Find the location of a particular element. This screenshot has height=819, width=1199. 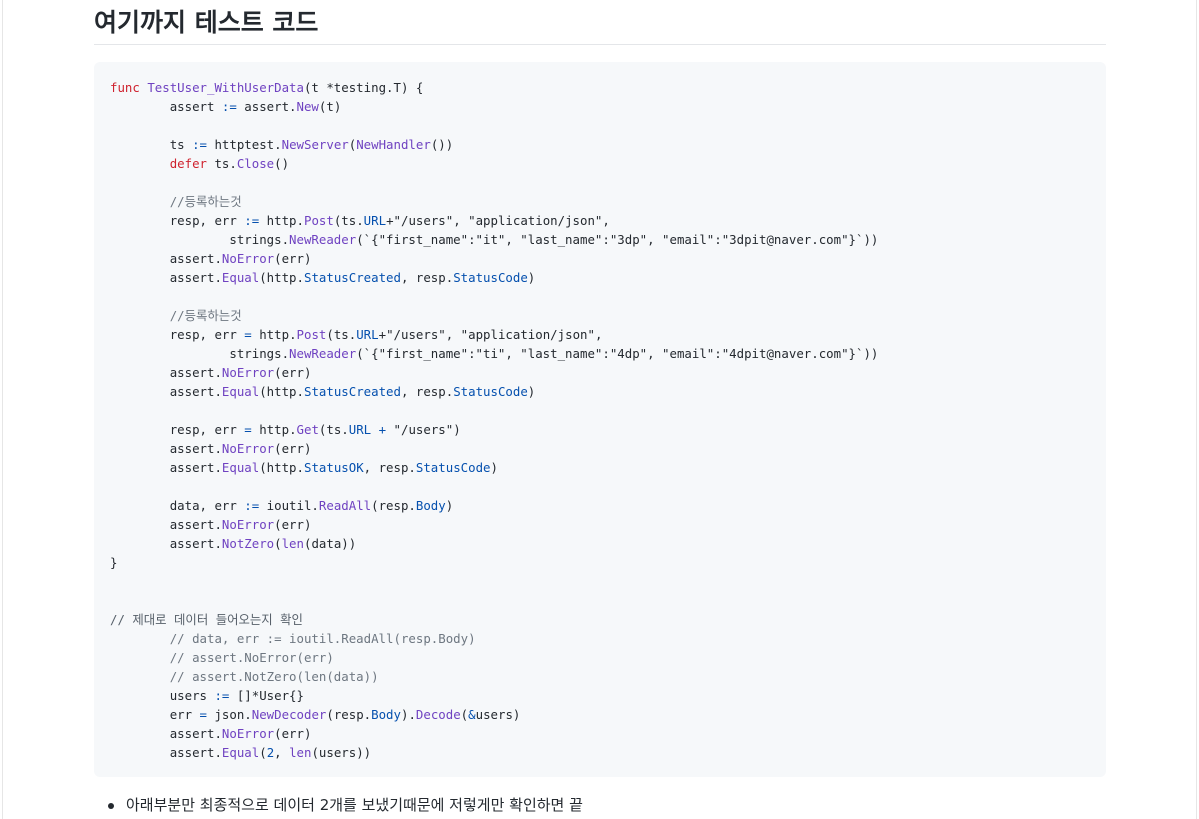

code-line: // 제대로 데이터 들어오는지 확인 is located at coordinates (600, 619).